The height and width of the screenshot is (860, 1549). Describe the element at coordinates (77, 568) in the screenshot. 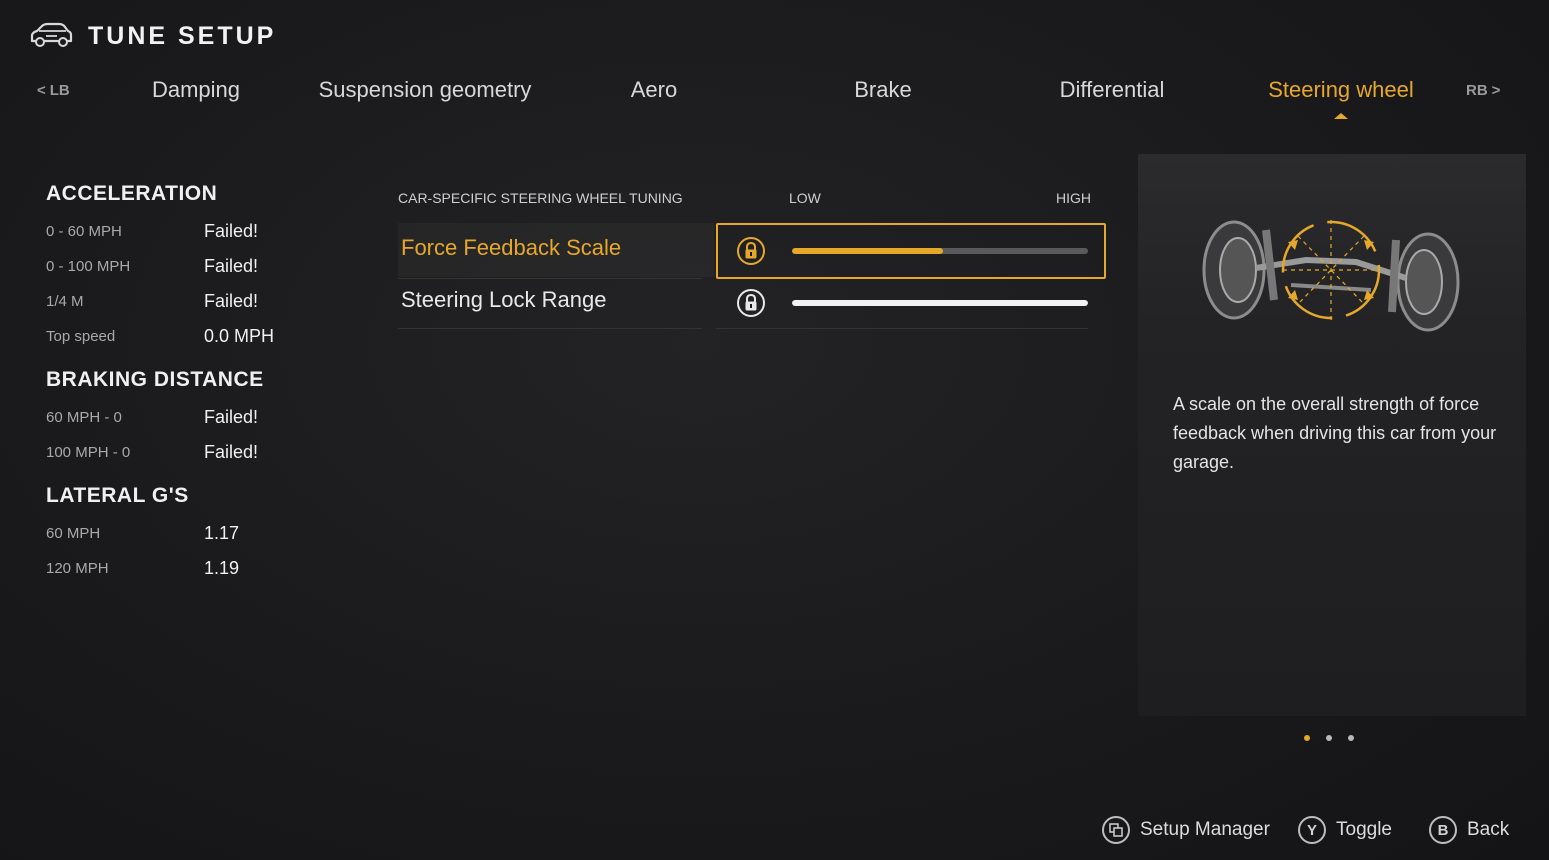

I see `stat-label: 120 MPH` at that location.